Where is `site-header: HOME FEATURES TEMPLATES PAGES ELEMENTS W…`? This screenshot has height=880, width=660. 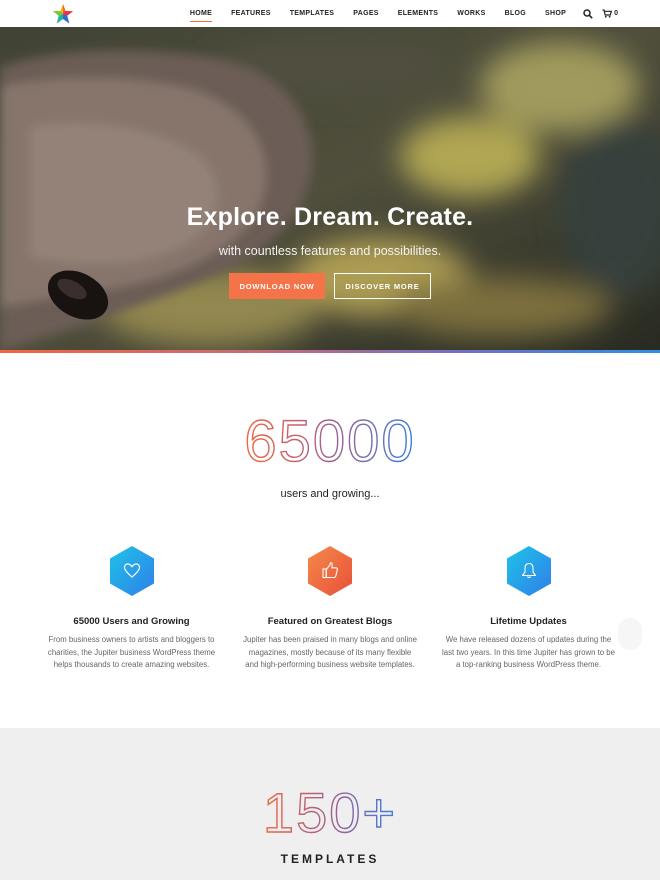
site-header: HOME FEATURES TEMPLATES PAGES ELEMENTS W… is located at coordinates (330, 13).